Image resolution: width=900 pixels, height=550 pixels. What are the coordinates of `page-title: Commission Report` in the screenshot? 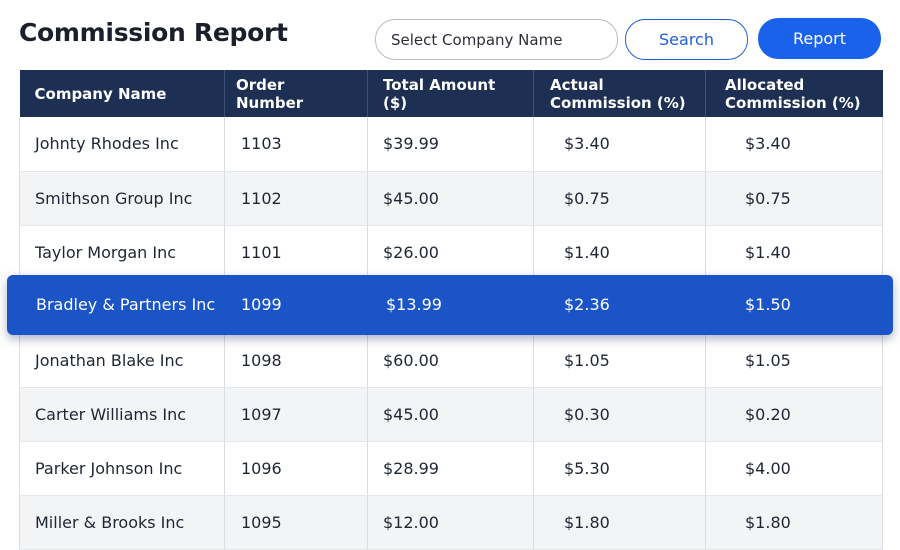 It's located at (153, 32).